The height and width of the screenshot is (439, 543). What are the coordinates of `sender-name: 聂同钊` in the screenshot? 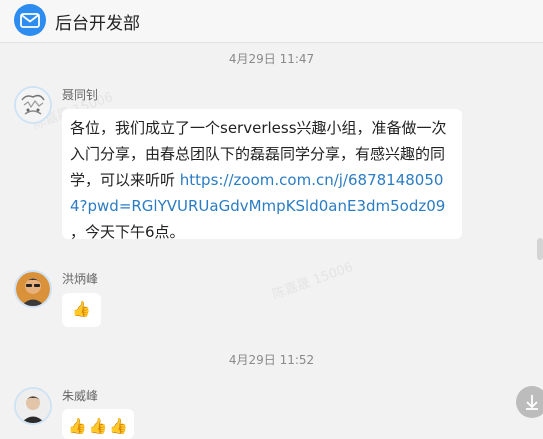 It's located at (80, 95).